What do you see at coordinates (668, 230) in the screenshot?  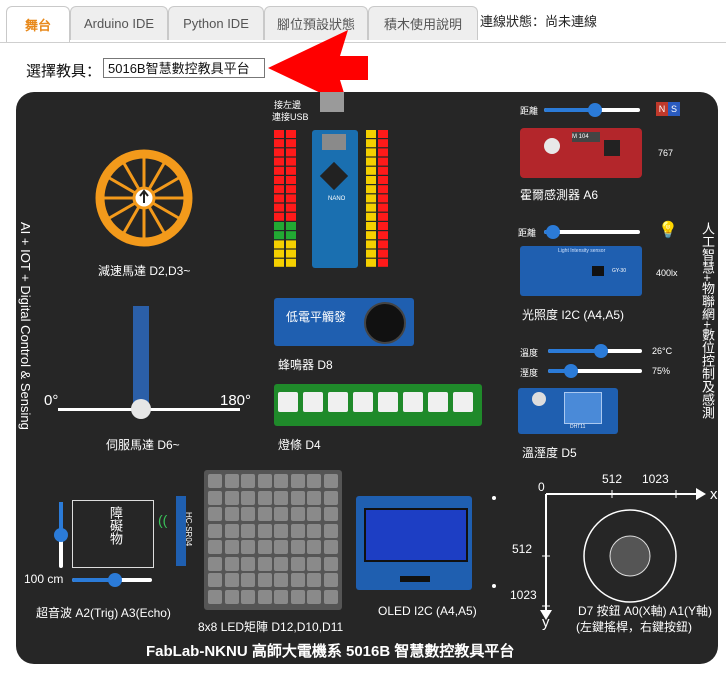 I see `lightbulb-icon: 💡` at bounding box center [668, 230].